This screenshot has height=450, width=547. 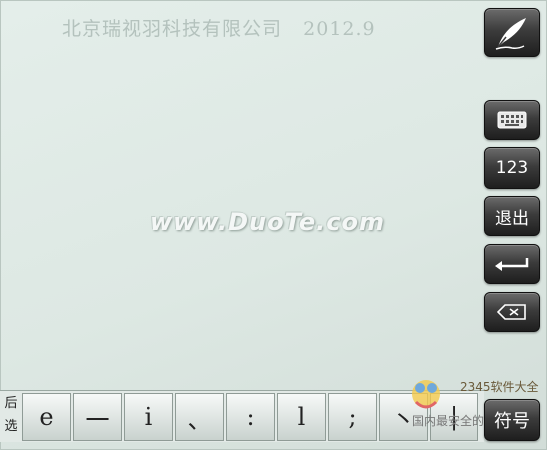 I want to click on numbers-button: 123, so click(x=512, y=168).